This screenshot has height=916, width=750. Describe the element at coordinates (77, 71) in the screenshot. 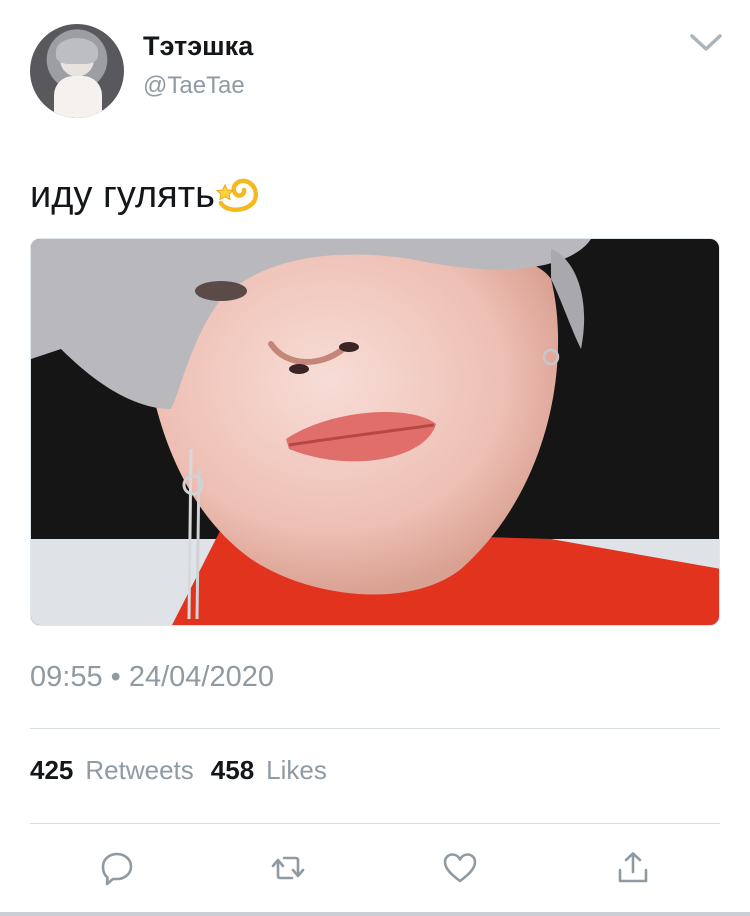

I see `avatar` at that location.